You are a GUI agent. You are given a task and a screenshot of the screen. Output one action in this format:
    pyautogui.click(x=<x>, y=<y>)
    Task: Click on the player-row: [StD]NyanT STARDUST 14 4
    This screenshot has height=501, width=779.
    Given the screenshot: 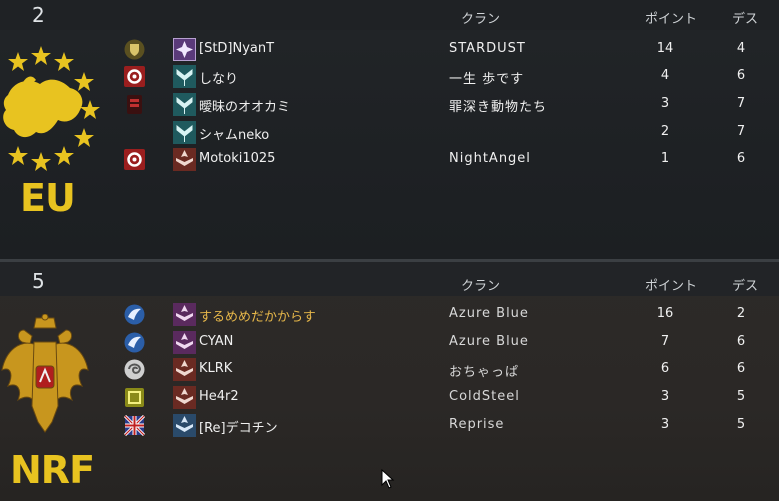 What is the action you would take?
    pyautogui.click(x=389, y=49)
    